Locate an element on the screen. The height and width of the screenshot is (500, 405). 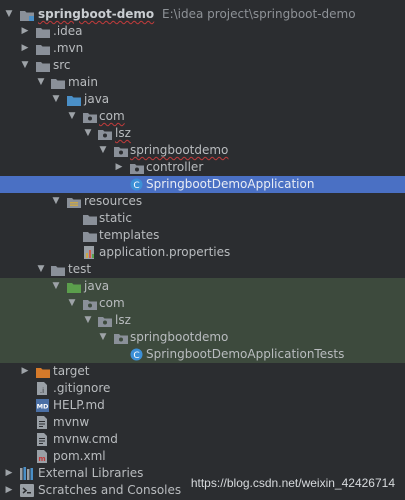
tree-item-mvnw: mvnw is located at coordinates (202, 422).